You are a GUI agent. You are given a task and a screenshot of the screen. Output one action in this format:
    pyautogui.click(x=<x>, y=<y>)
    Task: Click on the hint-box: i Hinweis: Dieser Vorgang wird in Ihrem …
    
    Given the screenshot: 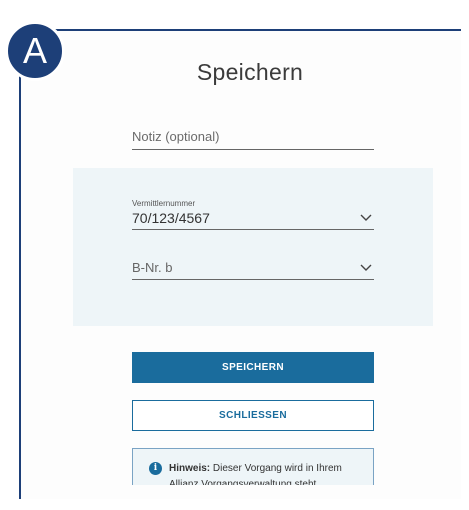 What is the action you would take?
    pyautogui.click(x=253, y=466)
    